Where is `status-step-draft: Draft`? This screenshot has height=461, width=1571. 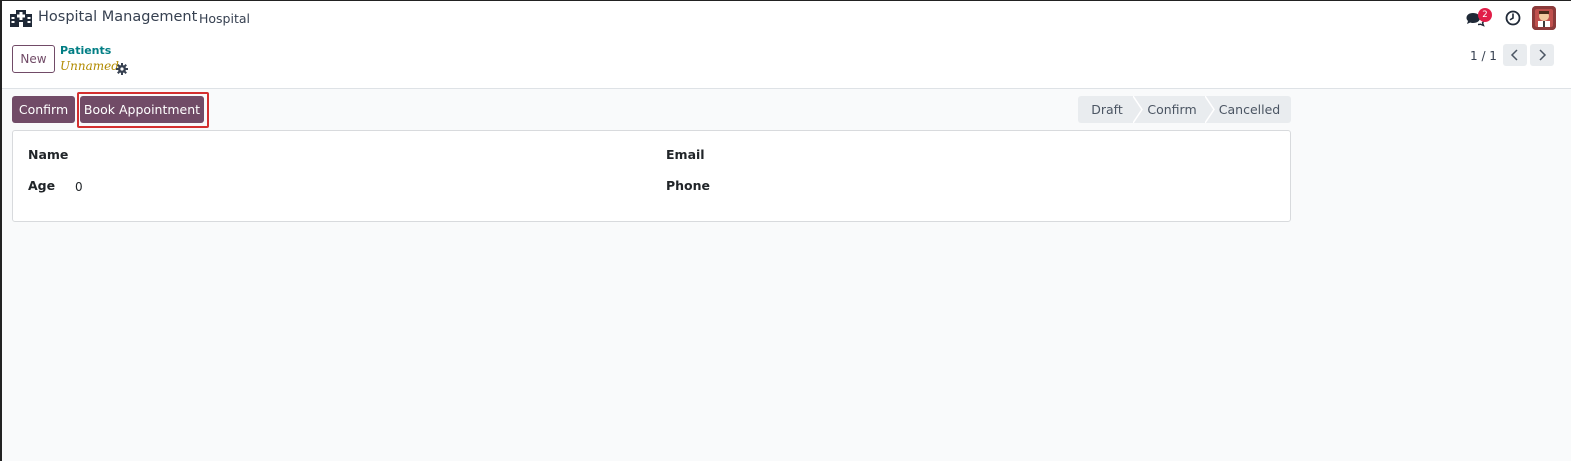 status-step-draft: Draft is located at coordinates (1107, 109).